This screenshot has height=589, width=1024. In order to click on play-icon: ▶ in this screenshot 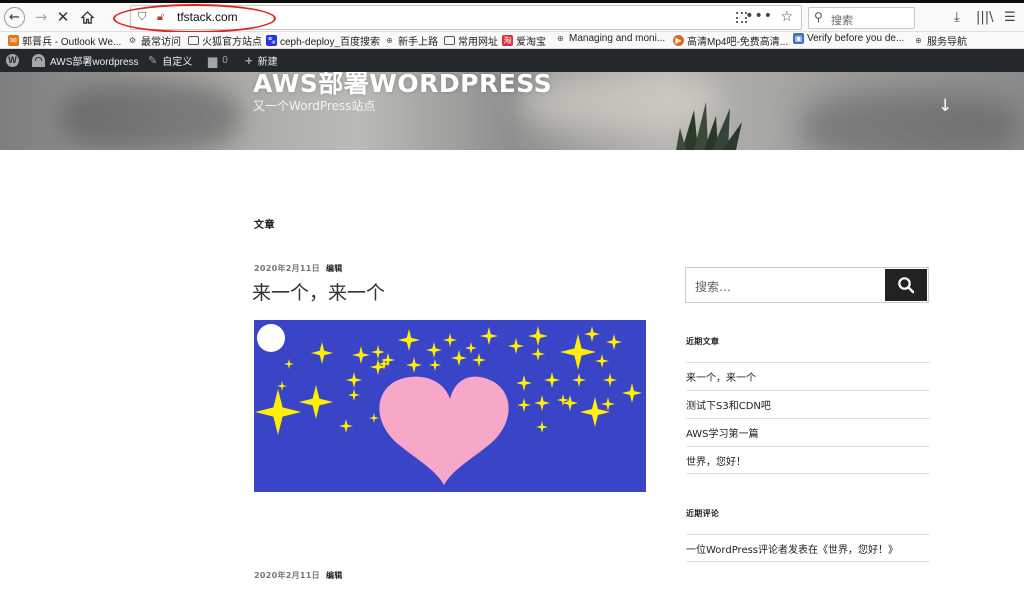, I will do `click(678, 40)`.